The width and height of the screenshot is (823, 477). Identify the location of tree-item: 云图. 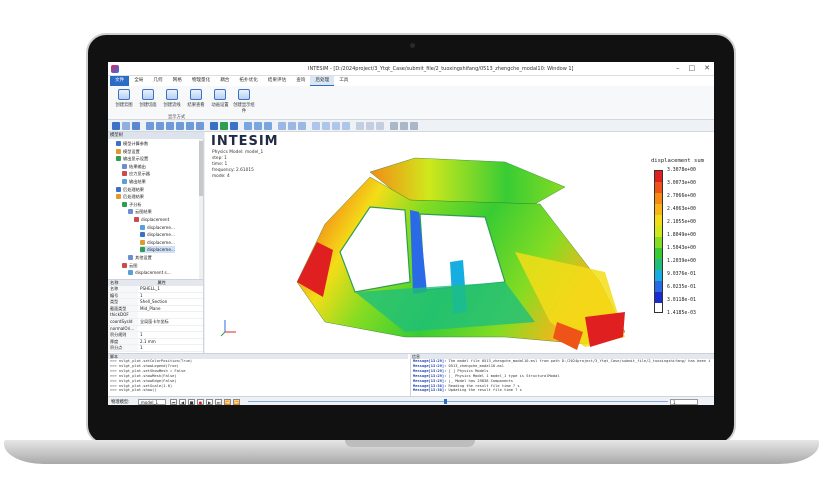
(129, 265).